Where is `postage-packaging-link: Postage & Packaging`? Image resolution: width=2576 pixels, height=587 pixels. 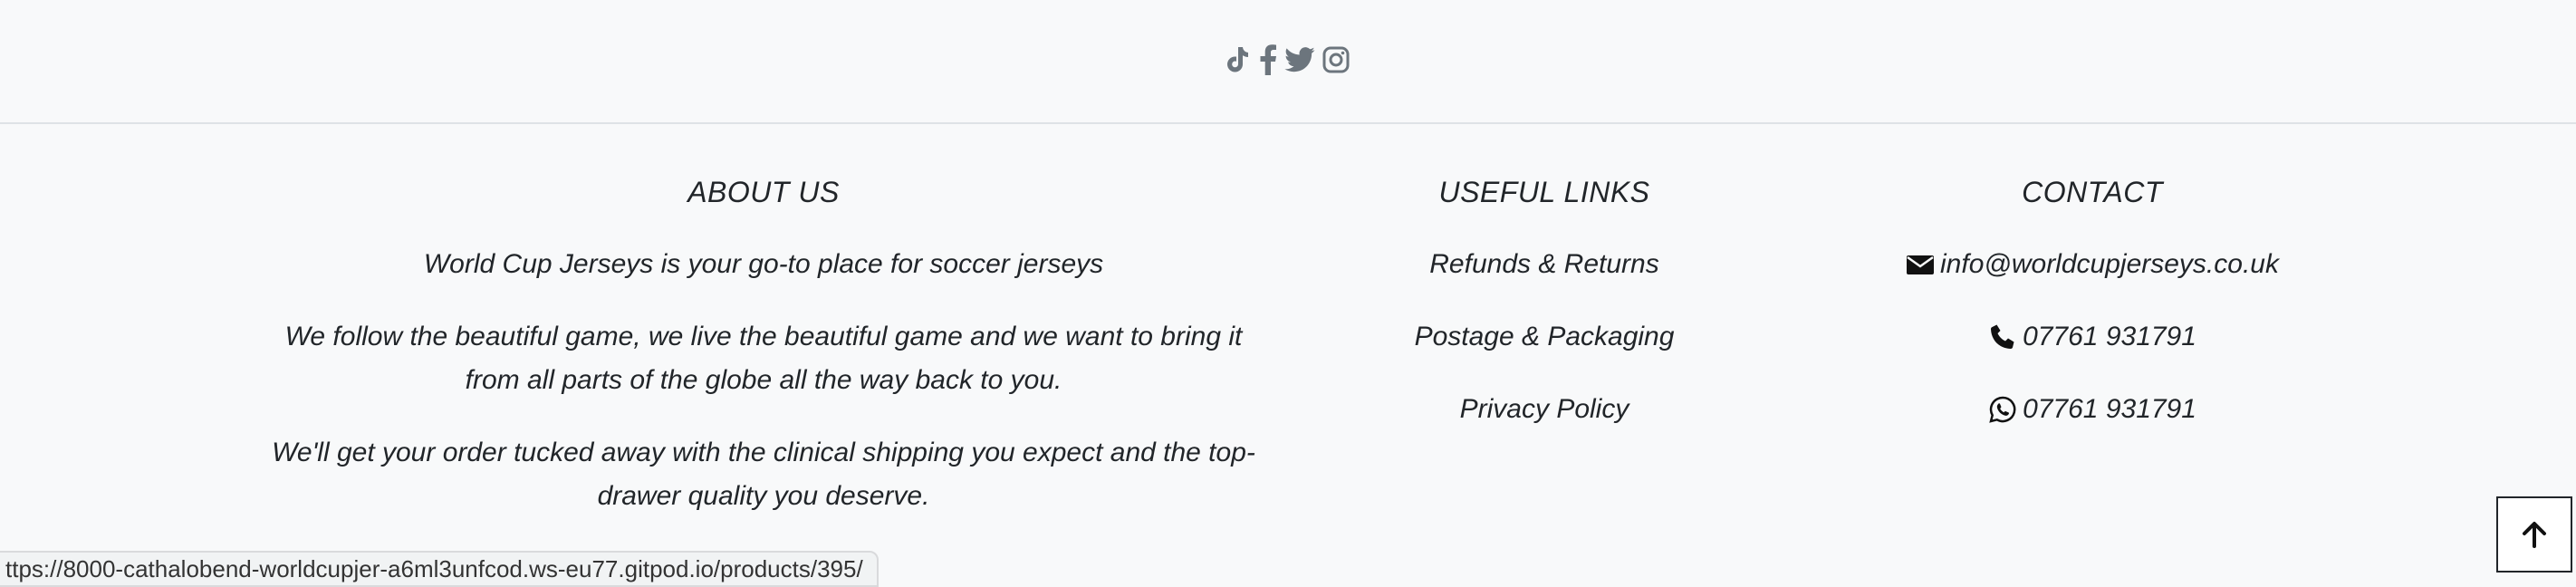 postage-packaging-link: Postage & Packaging is located at coordinates (1544, 337).